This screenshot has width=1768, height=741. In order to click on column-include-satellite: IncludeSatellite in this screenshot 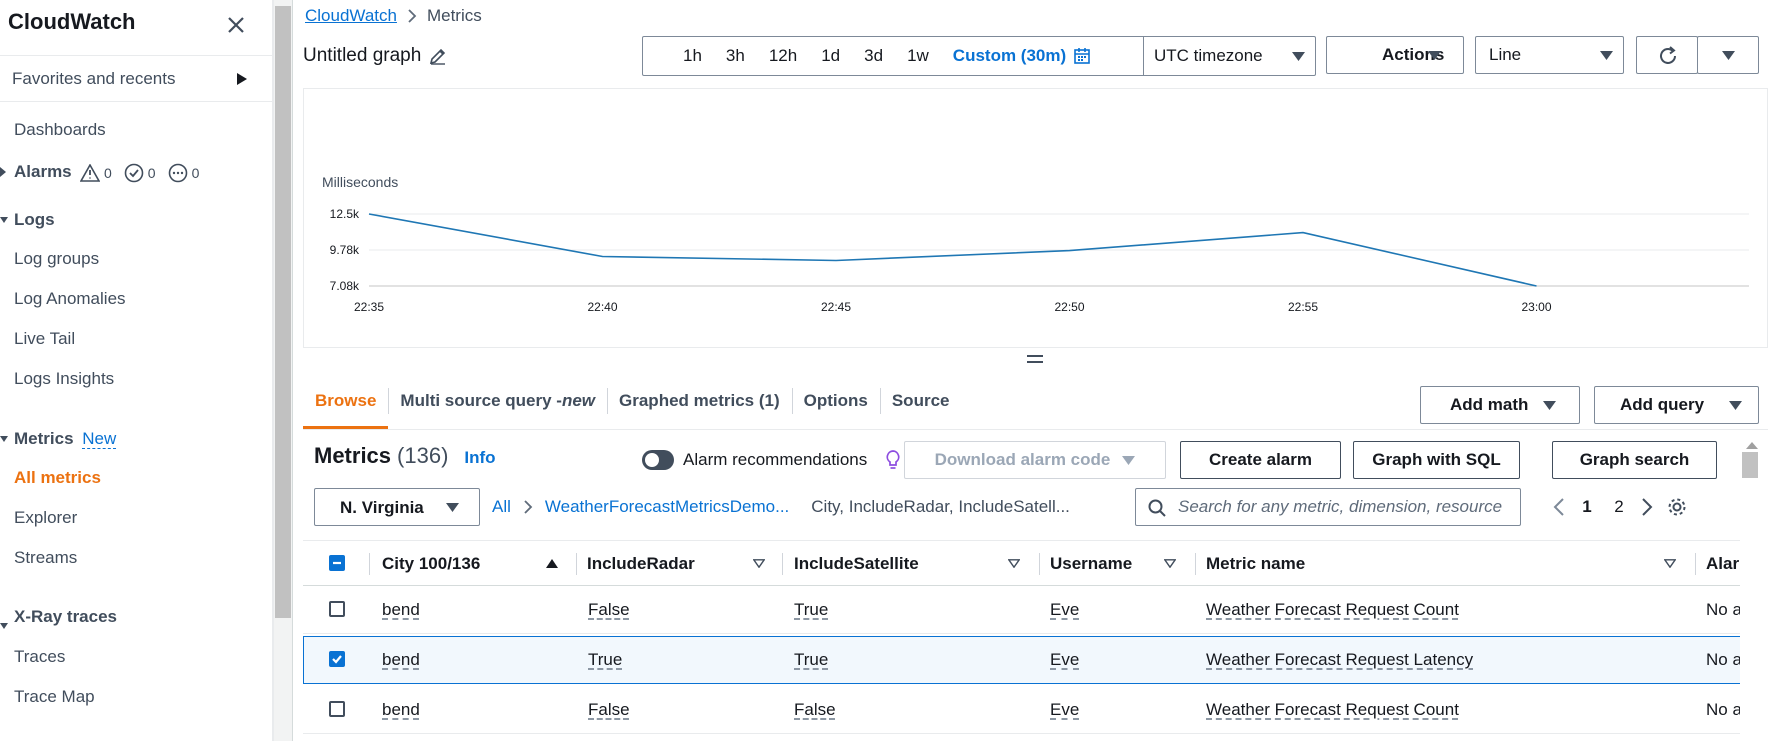, I will do `click(856, 564)`.